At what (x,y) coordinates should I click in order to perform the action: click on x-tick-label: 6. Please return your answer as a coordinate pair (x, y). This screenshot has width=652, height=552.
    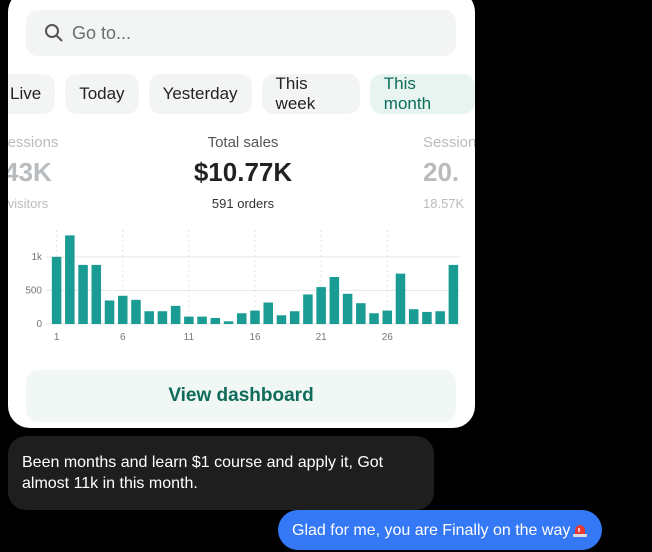
    Looking at the image, I should click on (123, 337).